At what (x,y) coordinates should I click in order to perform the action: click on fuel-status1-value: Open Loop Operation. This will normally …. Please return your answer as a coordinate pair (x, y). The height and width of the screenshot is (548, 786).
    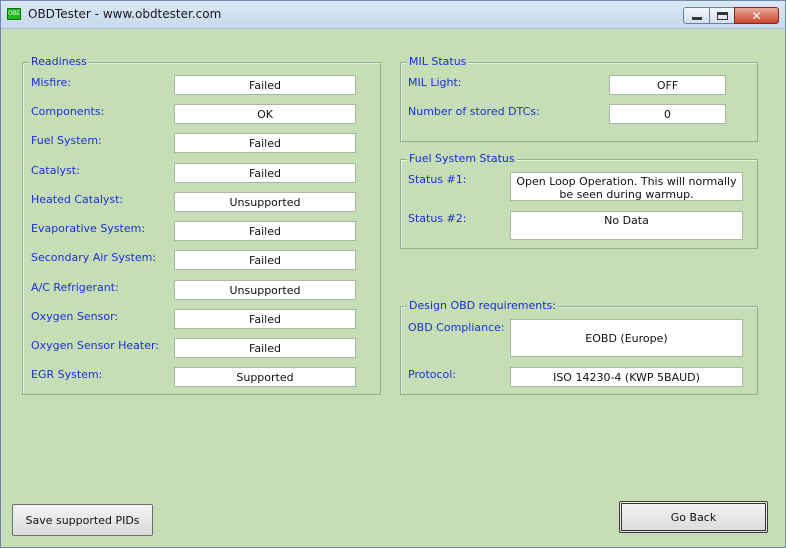
    Looking at the image, I should click on (626, 186).